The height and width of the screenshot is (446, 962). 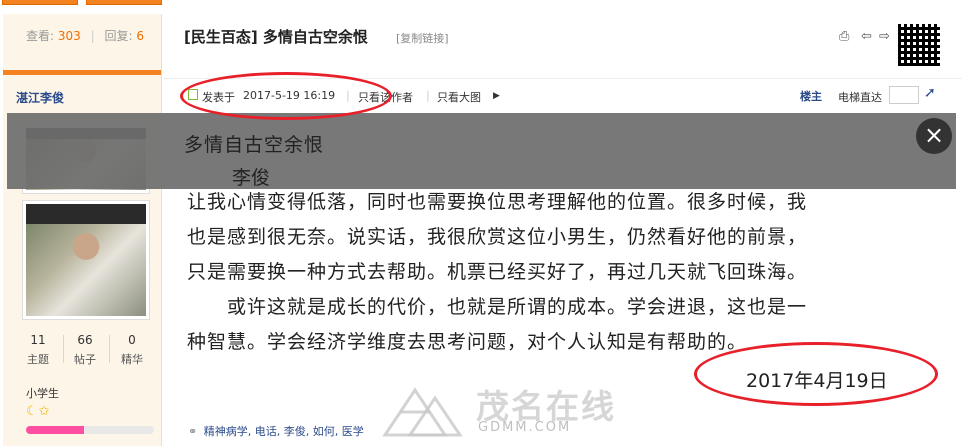 What do you see at coordinates (884, 36) in the screenshot?
I see `next-thread-icon: ⇨` at bounding box center [884, 36].